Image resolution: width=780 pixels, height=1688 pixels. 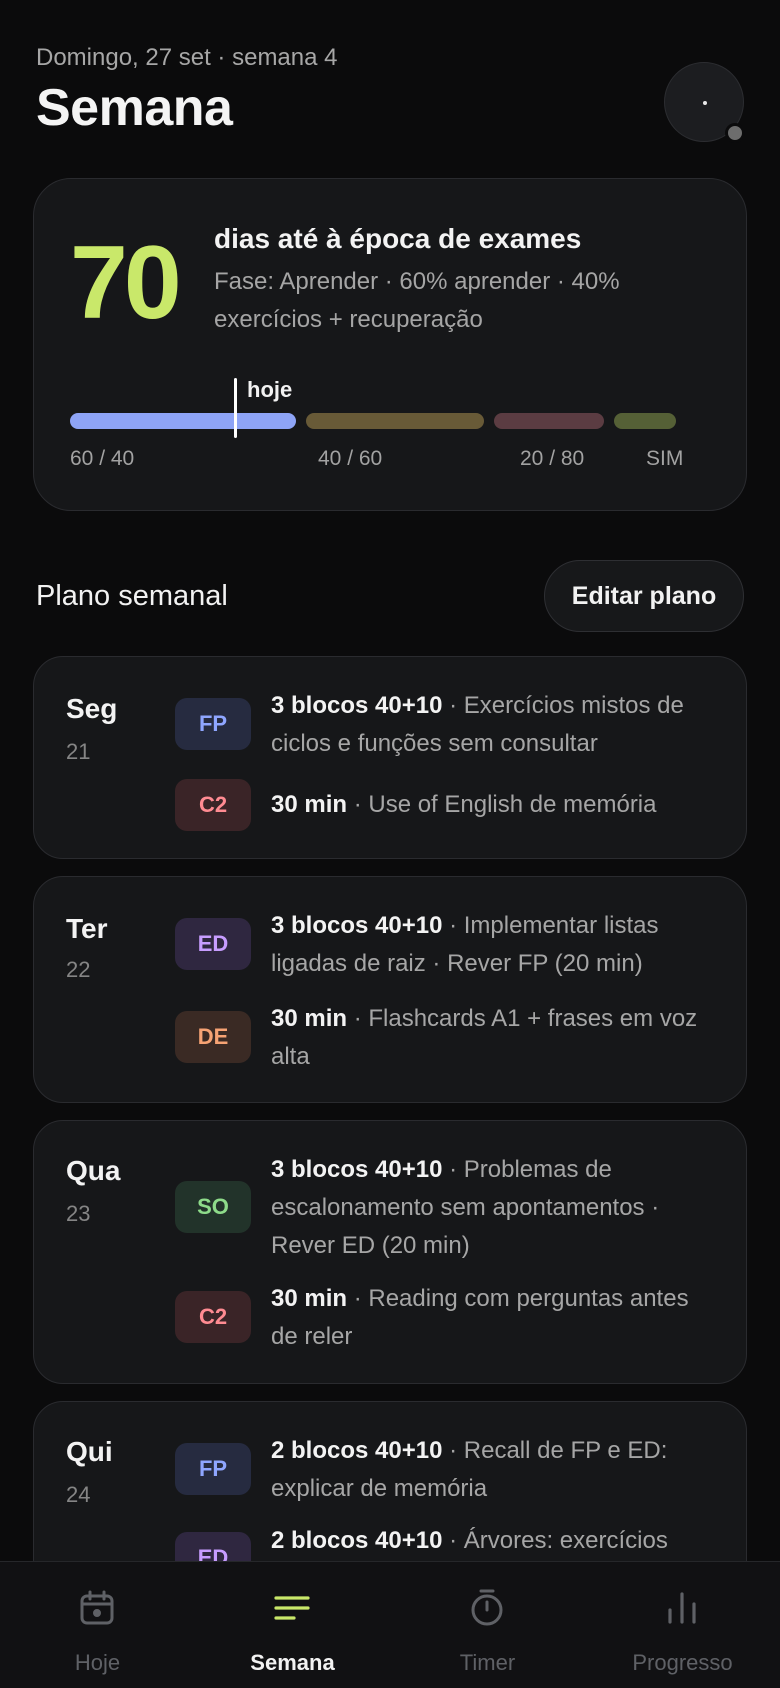 I want to click on today-label: hoje, so click(x=270, y=389).